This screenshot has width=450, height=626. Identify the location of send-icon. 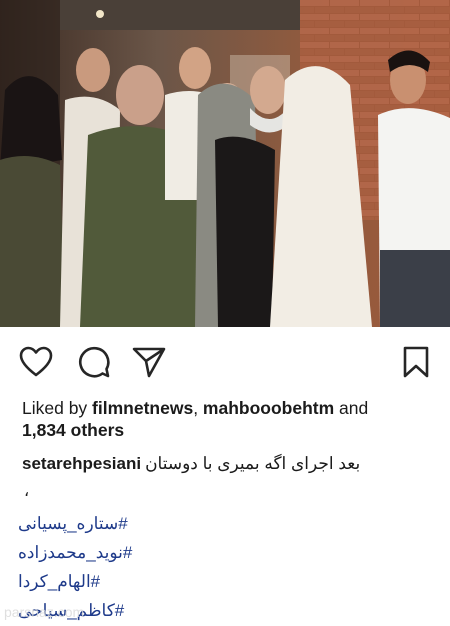
(149, 362).